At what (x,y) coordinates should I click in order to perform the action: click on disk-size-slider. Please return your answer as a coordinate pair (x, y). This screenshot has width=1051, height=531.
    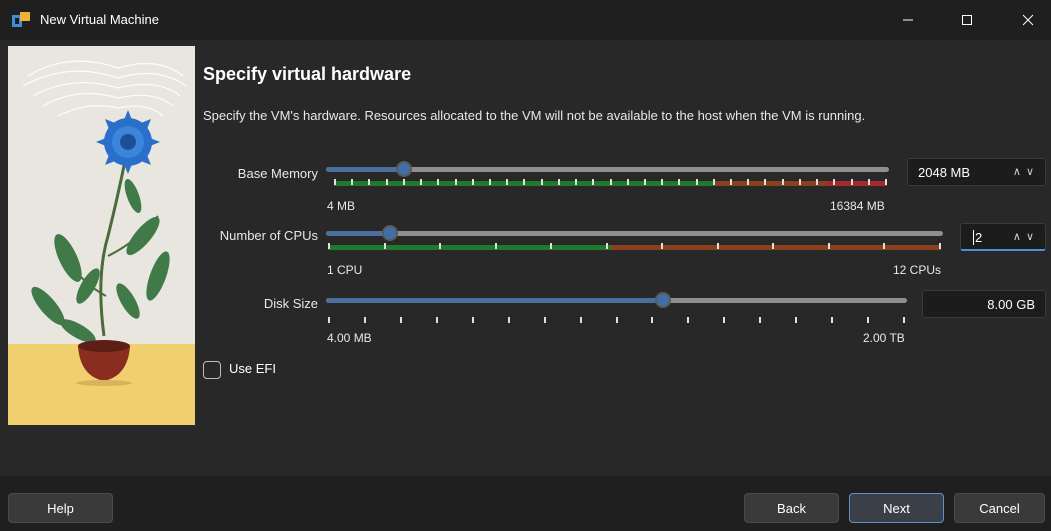
    Looking at the image, I should click on (616, 300).